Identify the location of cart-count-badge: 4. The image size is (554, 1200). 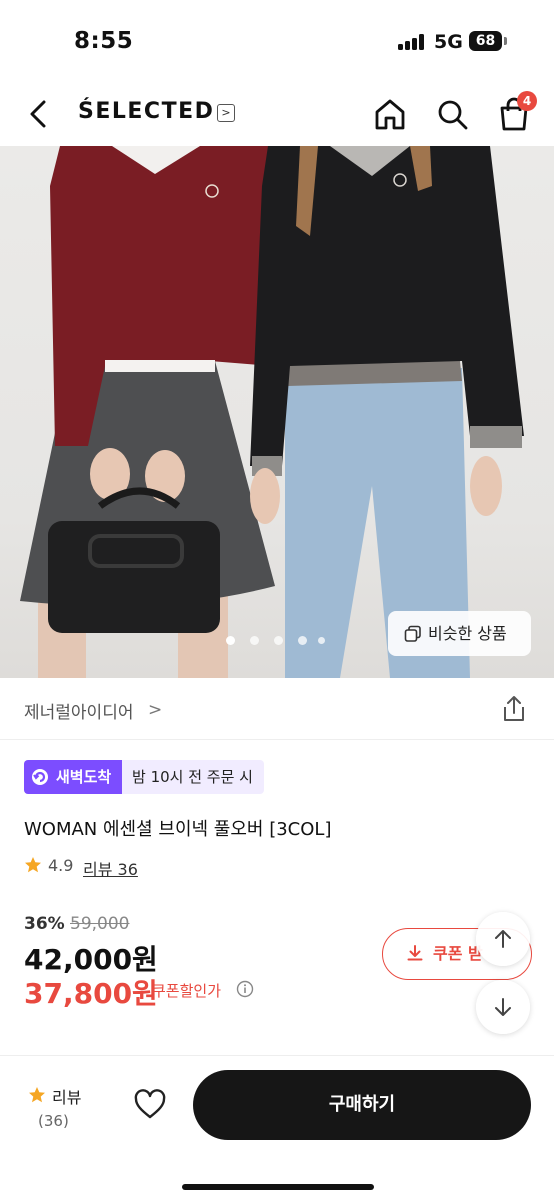
(527, 101).